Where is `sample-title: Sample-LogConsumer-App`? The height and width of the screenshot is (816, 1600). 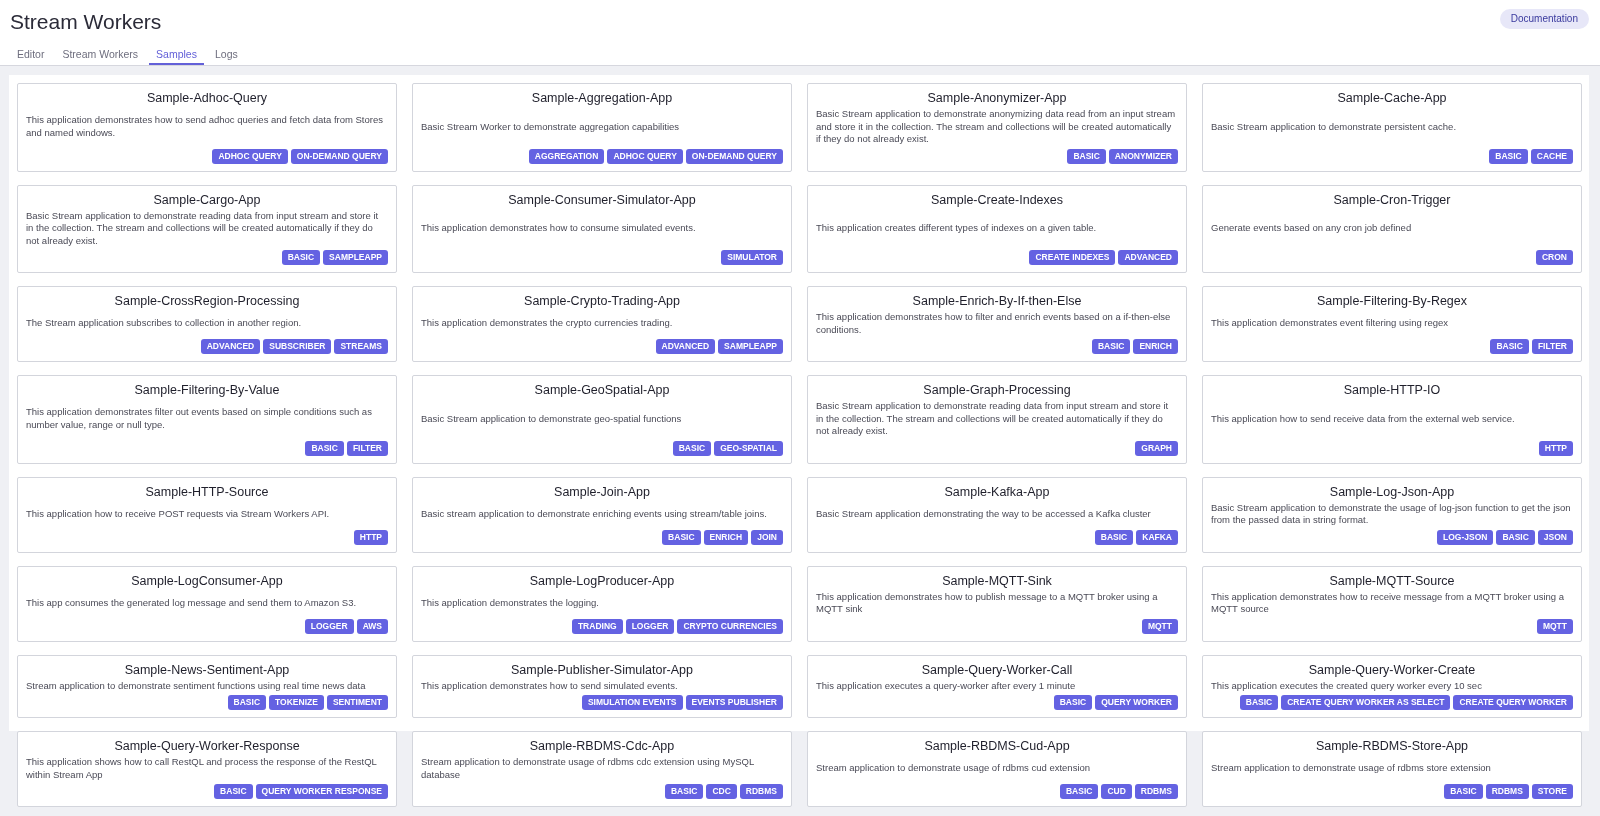
sample-title: Sample-LogConsumer-App is located at coordinates (207, 580).